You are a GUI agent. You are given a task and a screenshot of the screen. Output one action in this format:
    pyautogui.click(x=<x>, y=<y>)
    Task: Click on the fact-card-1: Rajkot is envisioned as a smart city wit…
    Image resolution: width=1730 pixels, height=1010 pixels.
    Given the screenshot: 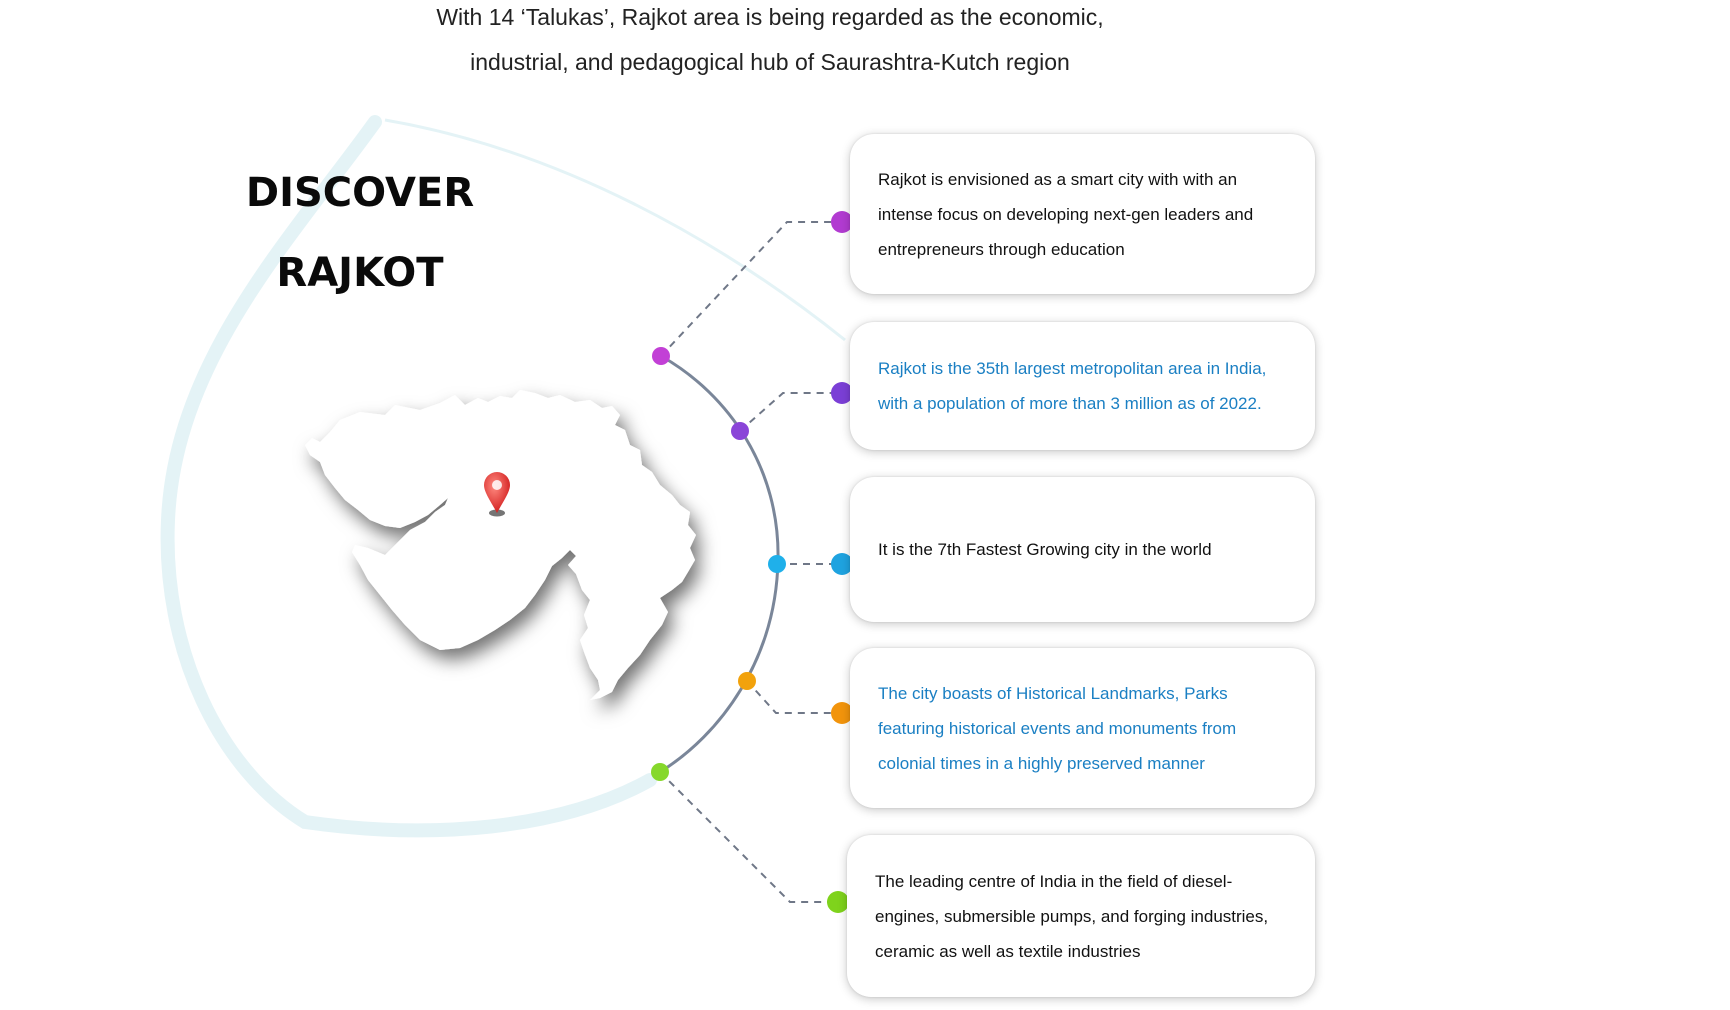 What is the action you would take?
    pyautogui.click(x=1082, y=214)
    